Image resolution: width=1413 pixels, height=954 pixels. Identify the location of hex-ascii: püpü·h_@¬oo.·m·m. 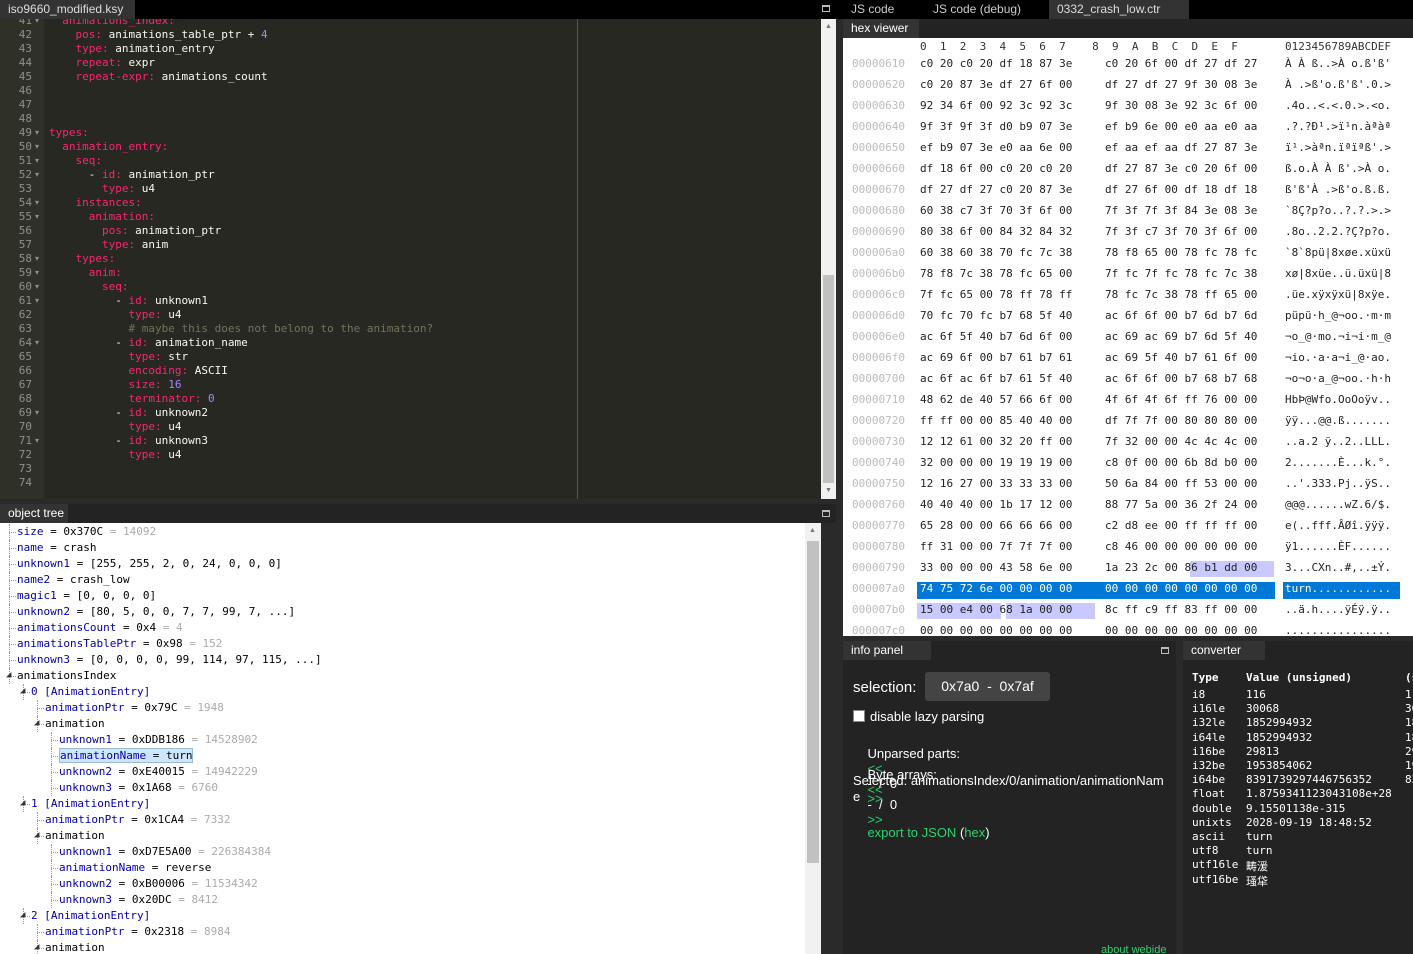
(1338, 315).